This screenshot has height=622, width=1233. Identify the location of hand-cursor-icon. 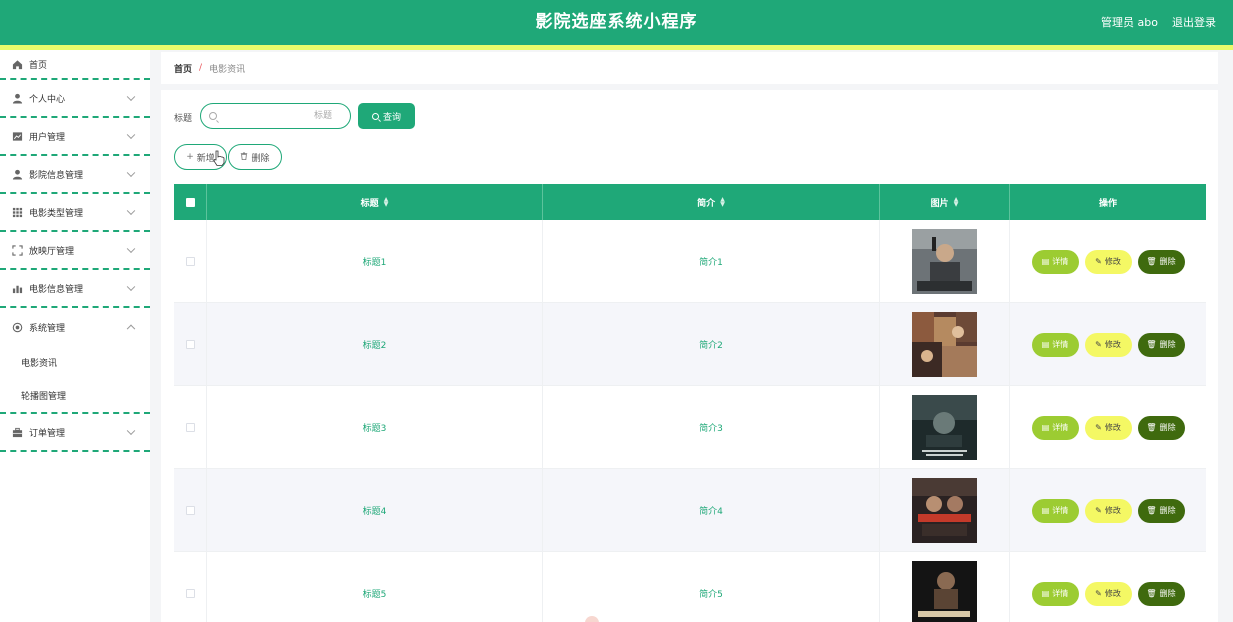
(219, 158).